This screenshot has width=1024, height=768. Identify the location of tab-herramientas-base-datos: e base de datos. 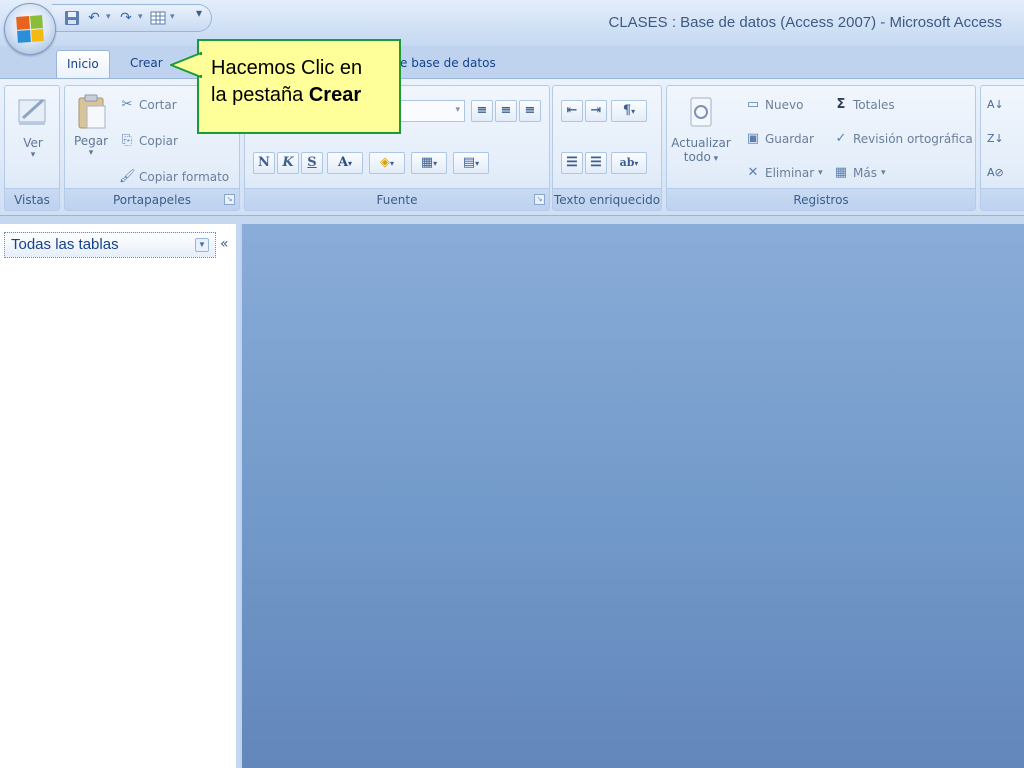
(448, 64).